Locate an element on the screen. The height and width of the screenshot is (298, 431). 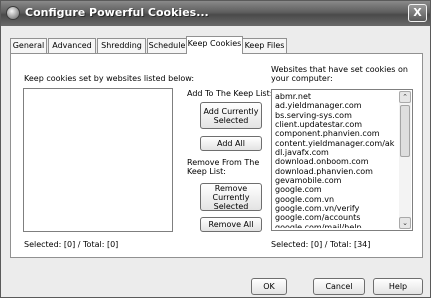
chevron-down-icon: ⌄ is located at coordinates (405, 223).